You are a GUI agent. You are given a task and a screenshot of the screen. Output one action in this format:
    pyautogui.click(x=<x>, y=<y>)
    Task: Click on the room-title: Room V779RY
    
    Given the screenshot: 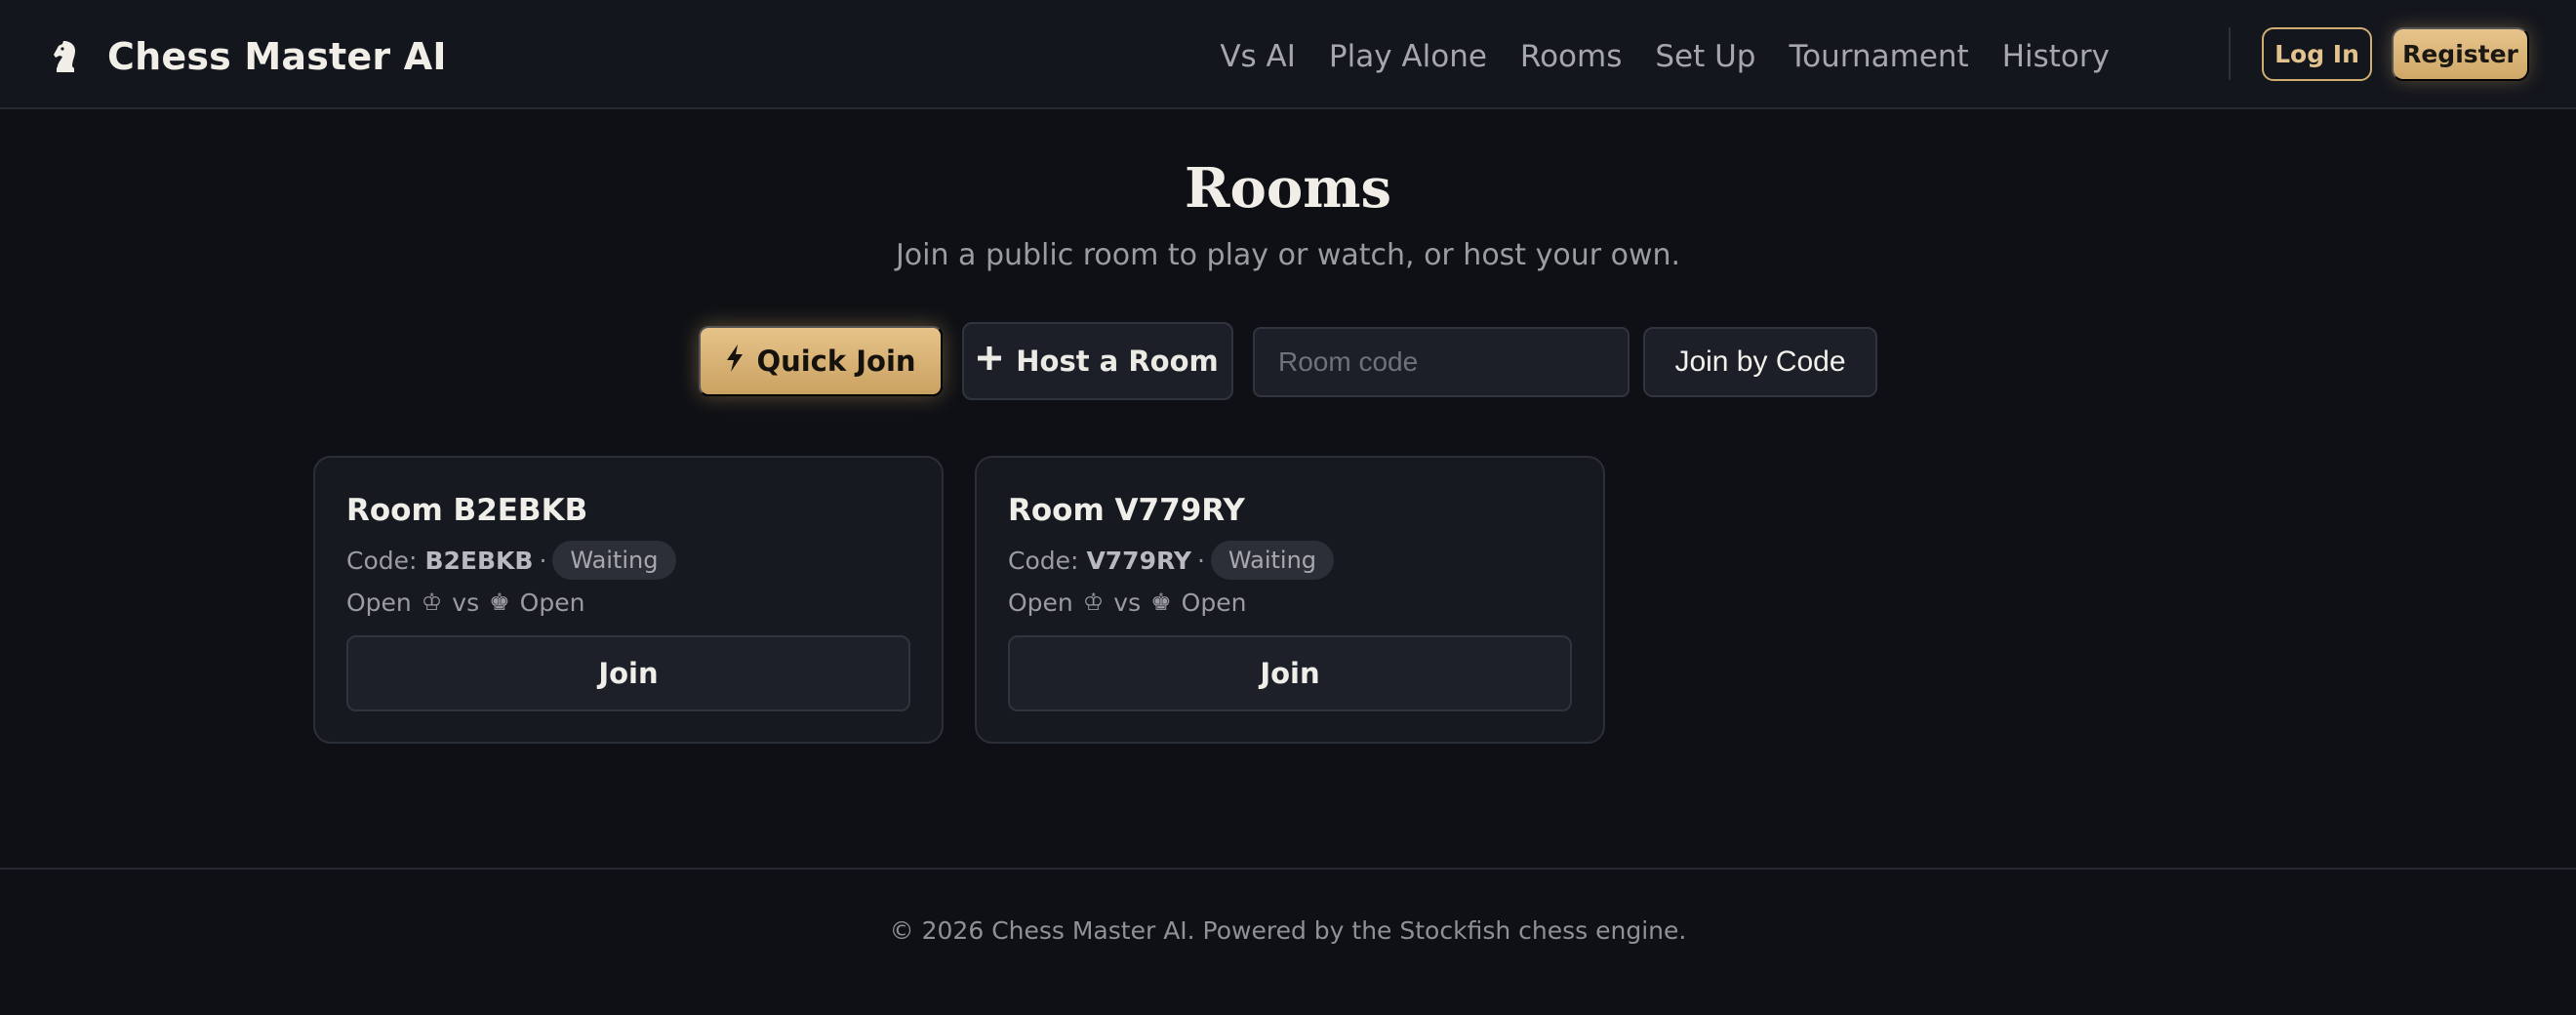 What is the action you would take?
    pyautogui.click(x=1126, y=511)
    